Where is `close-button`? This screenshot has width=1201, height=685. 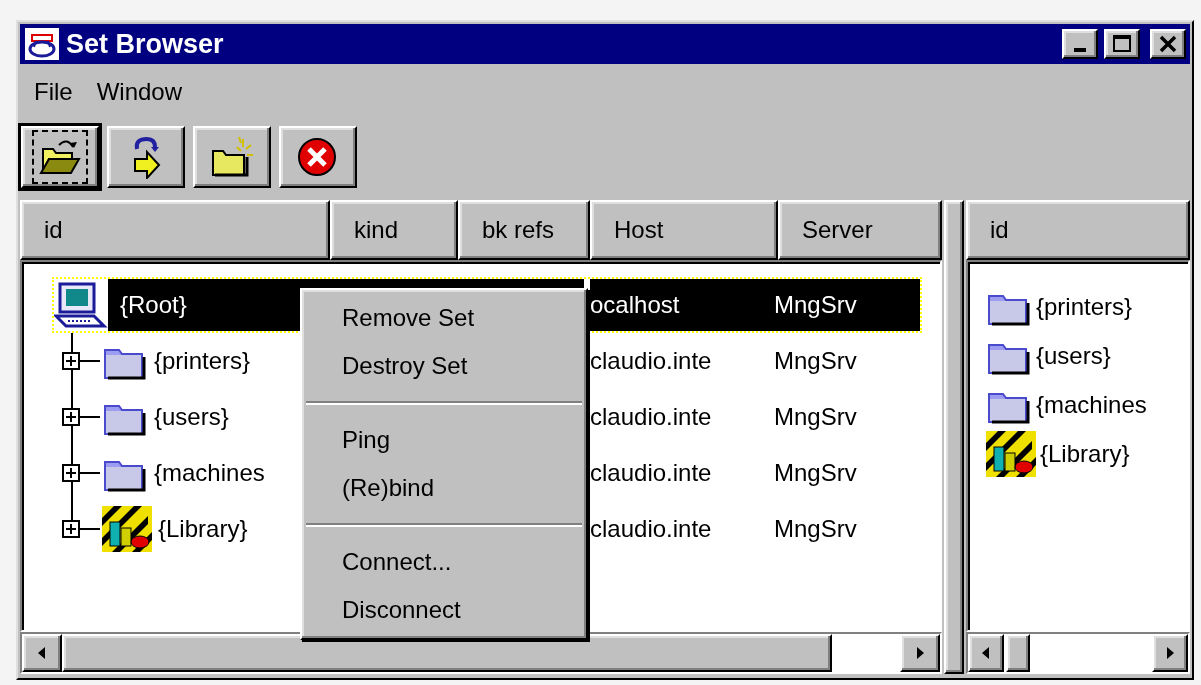
close-button is located at coordinates (1168, 44).